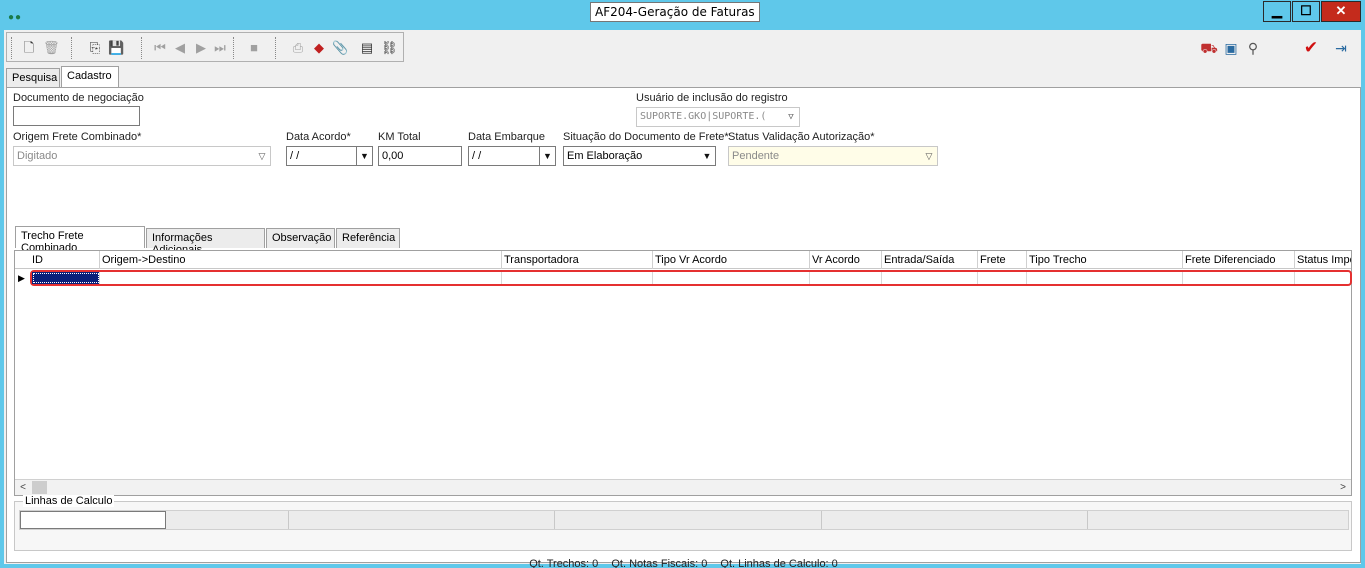  I want to click on documento-input, so click(76, 116).